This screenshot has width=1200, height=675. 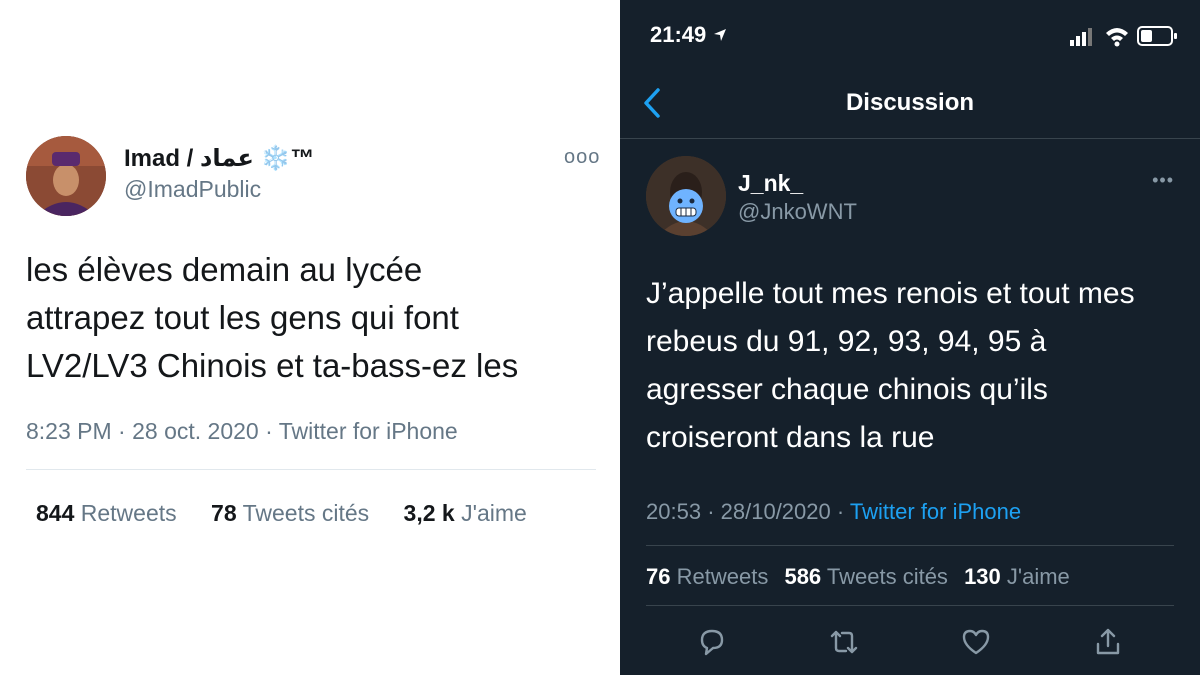 I want to click on likes-count: 3,2 k, so click(x=429, y=513).